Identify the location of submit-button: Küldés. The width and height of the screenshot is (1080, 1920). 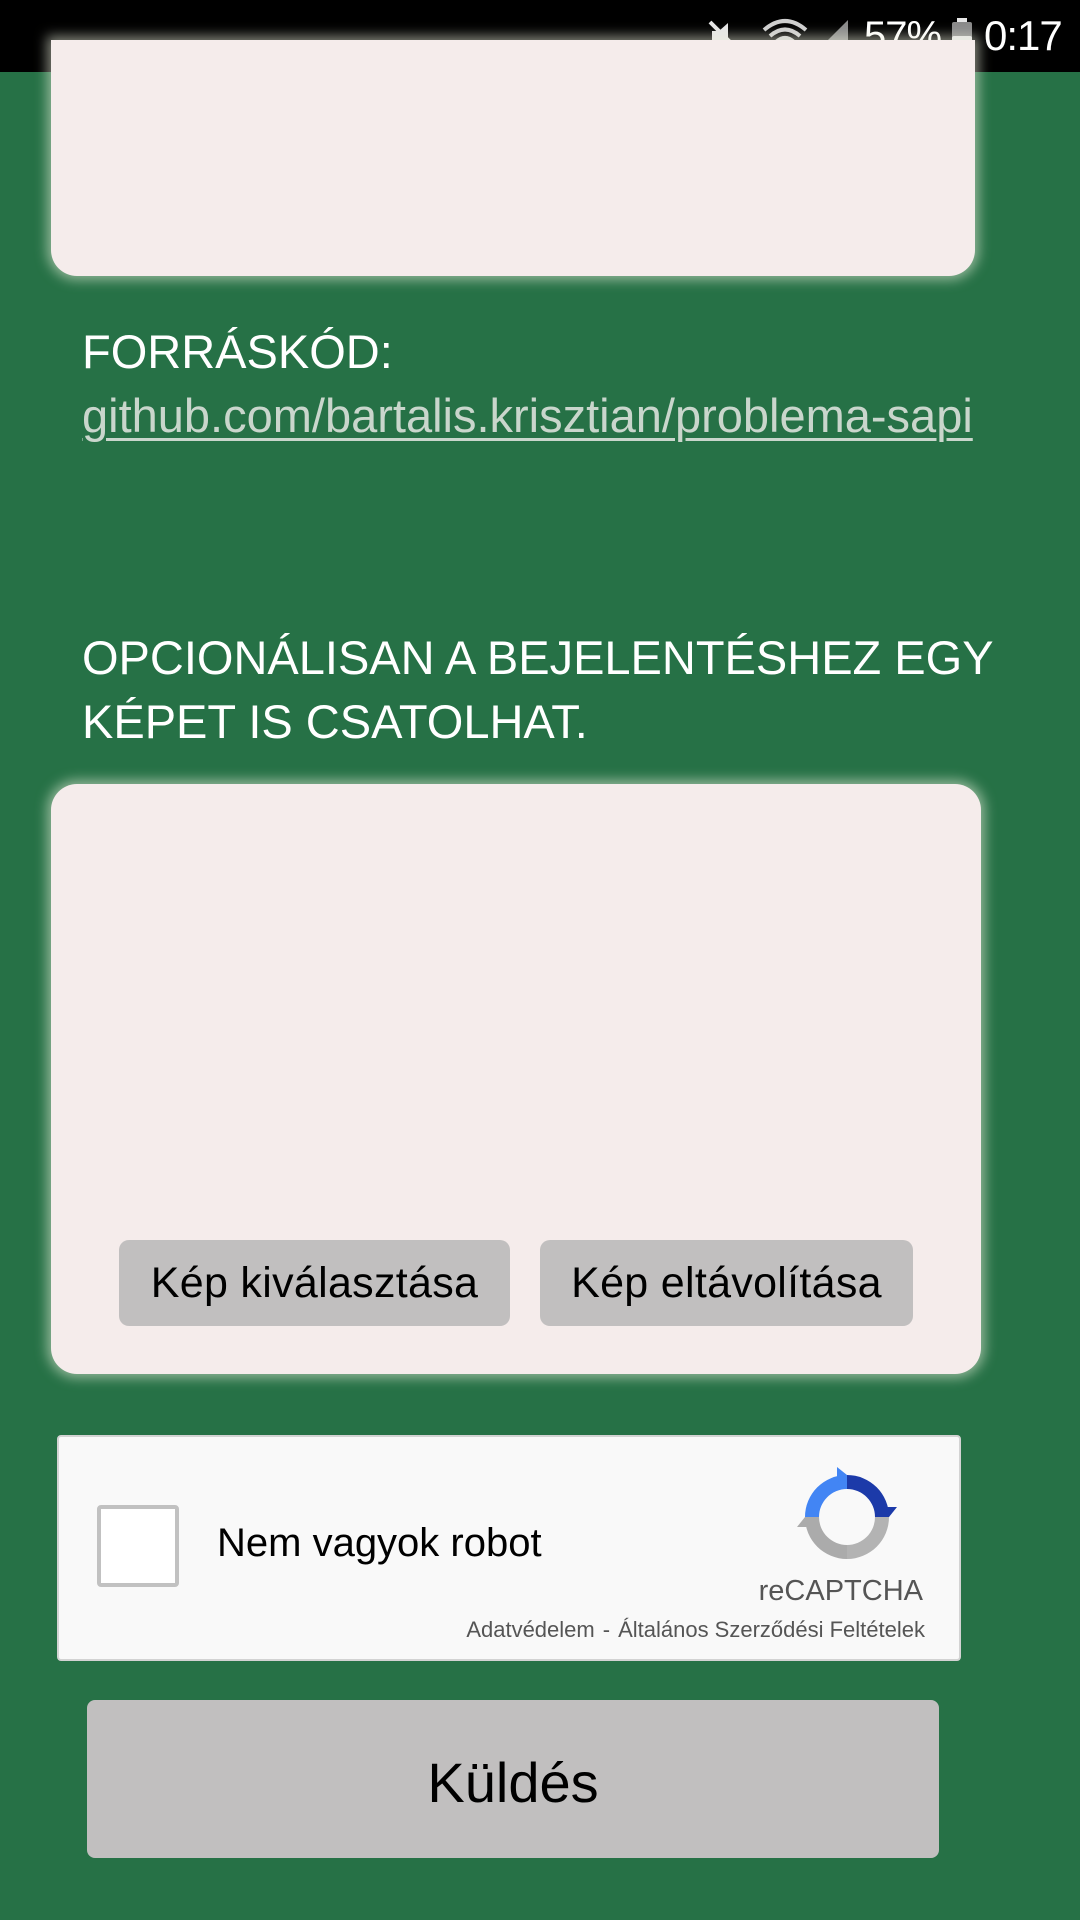
(513, 1779).